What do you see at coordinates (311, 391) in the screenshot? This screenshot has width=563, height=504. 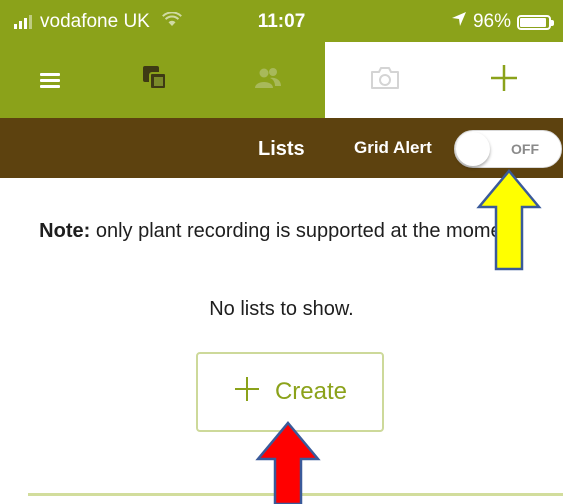 I see `create-label: Create` at bounding box center [311, 391].